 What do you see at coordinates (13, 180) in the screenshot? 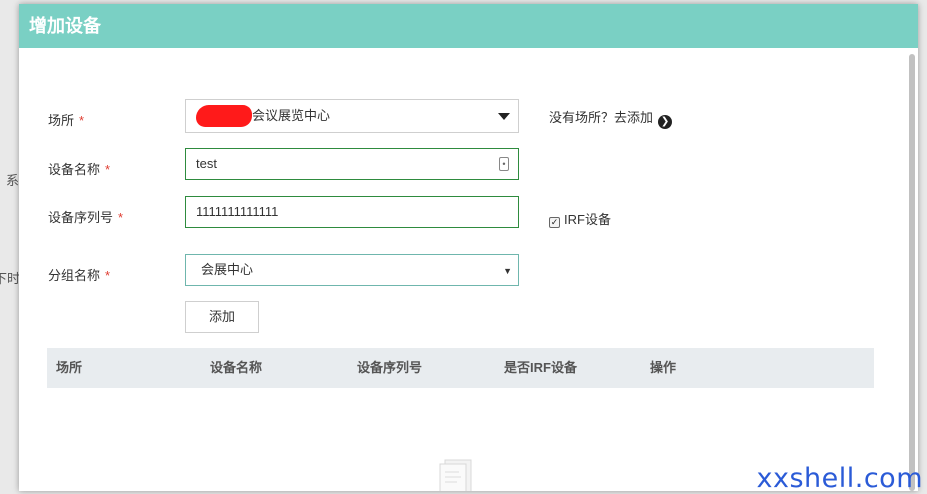
I see `background-text: 系` at bounding box center [13, 180].